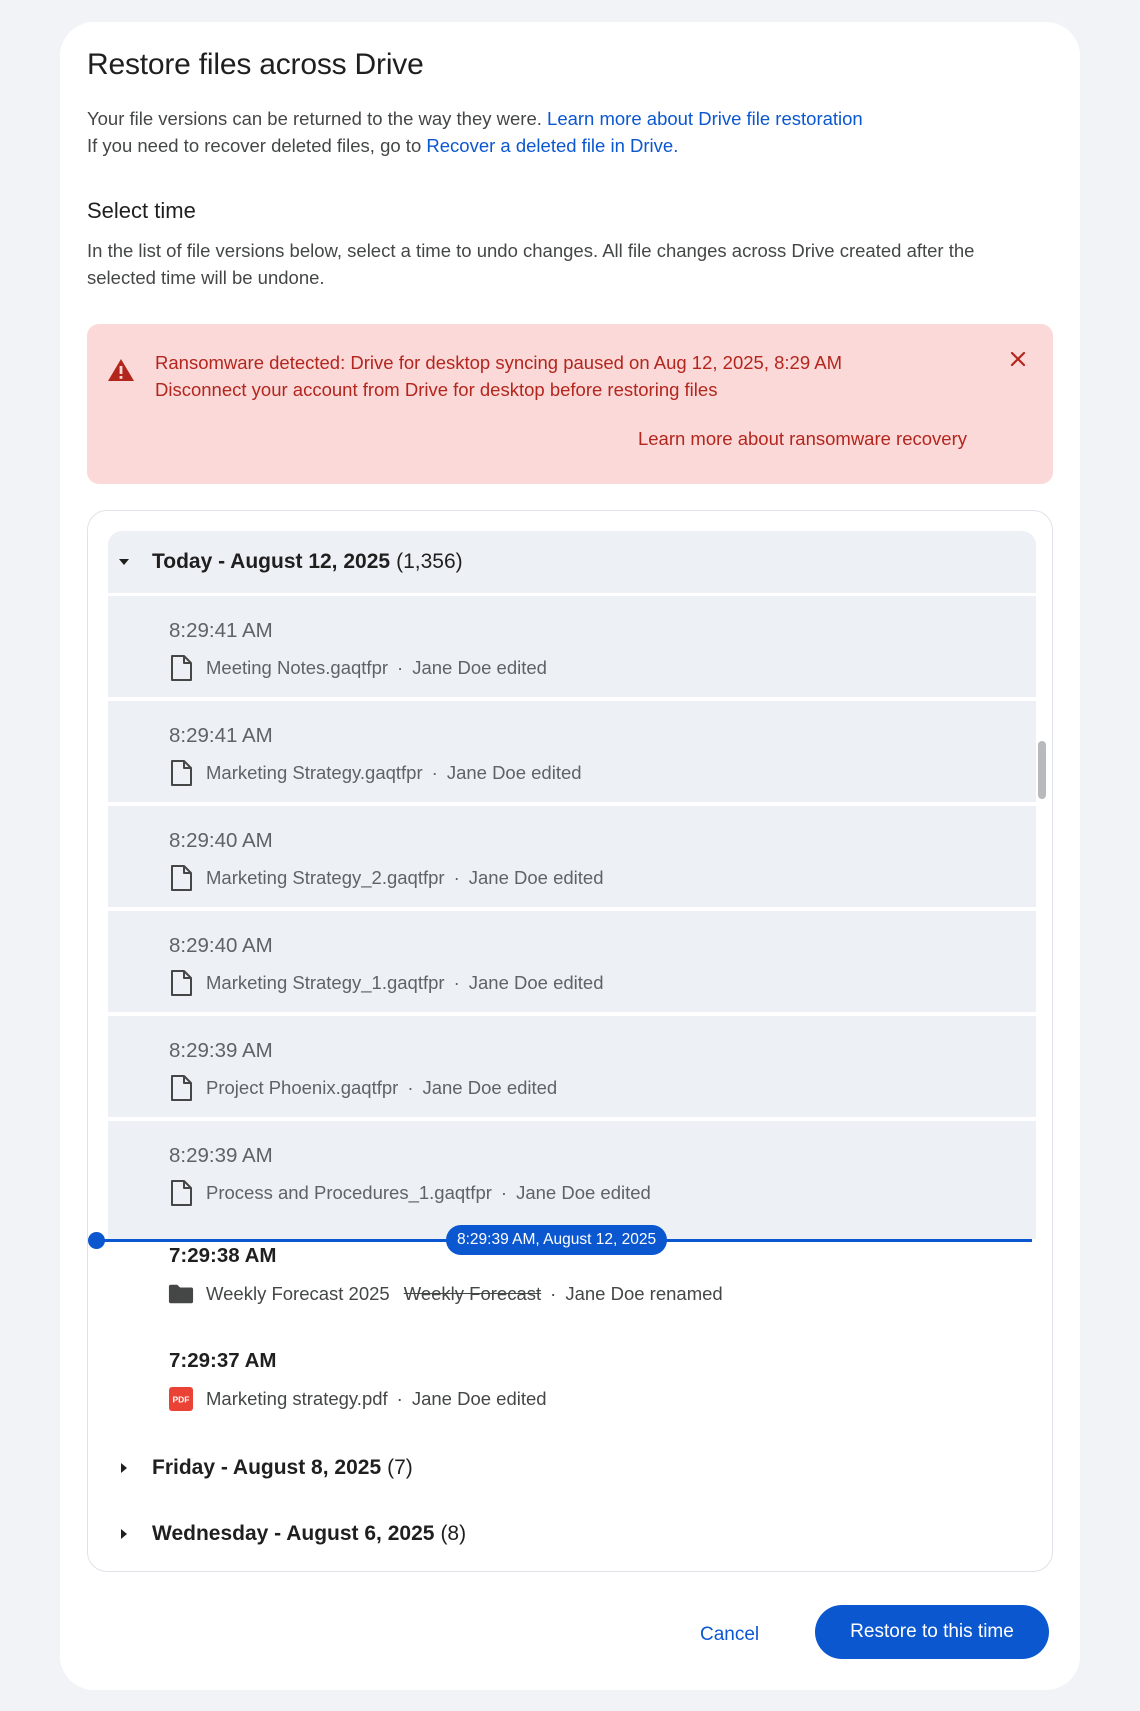 The image size is (1140, 1711). I want to click on file-name: Marketing Strategy_1.gaqtfpr, so click(325, 982).